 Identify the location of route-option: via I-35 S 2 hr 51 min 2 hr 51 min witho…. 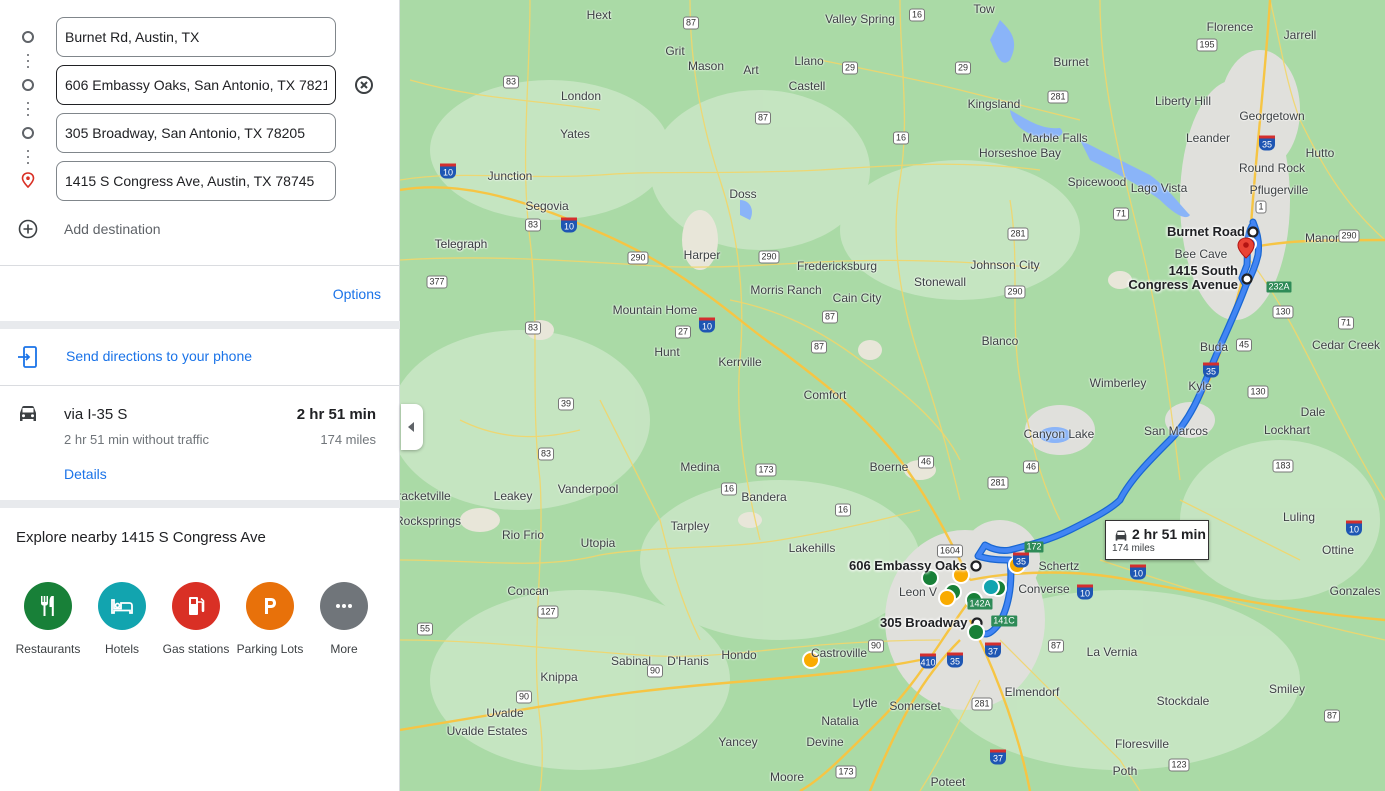
(200, 442).